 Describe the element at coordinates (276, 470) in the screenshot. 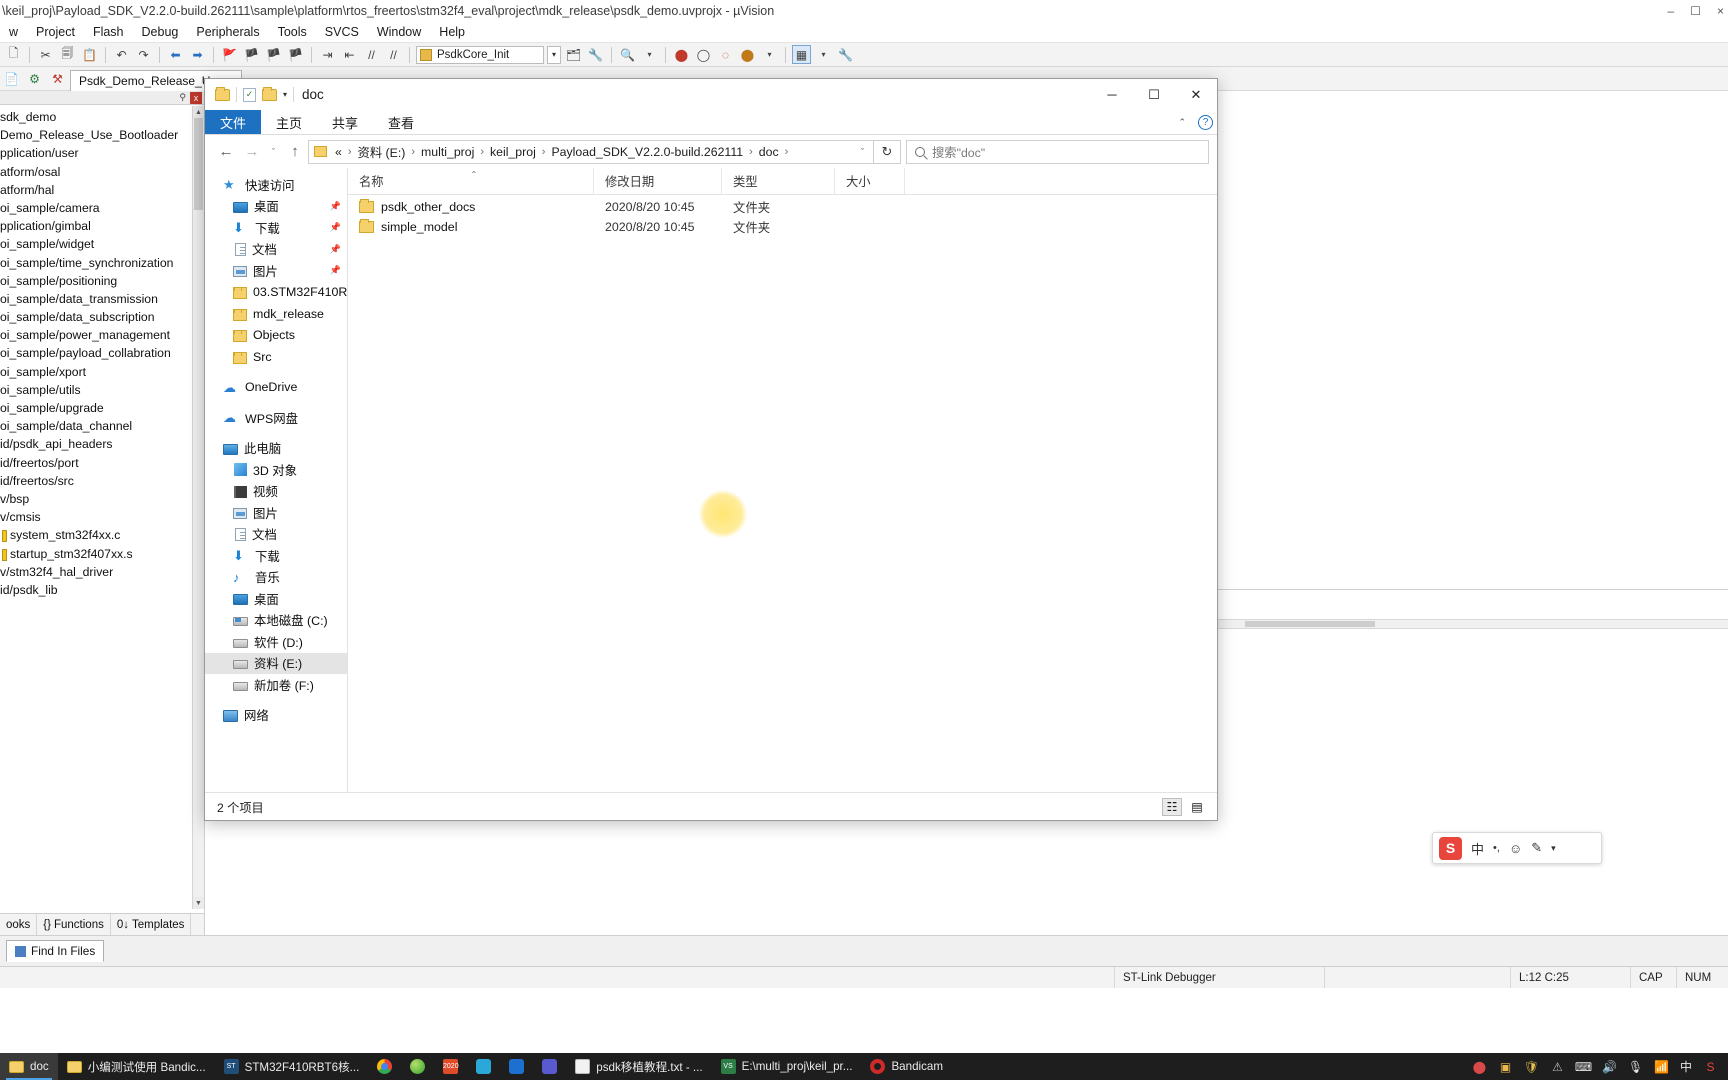

I see `nav-item-12: 3D 对象` at that location.